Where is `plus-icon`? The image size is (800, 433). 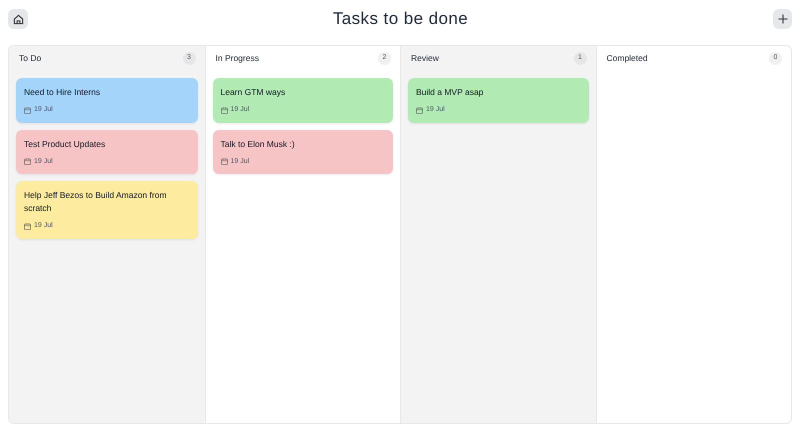 plus-icon is located at coordinates (783, 19).